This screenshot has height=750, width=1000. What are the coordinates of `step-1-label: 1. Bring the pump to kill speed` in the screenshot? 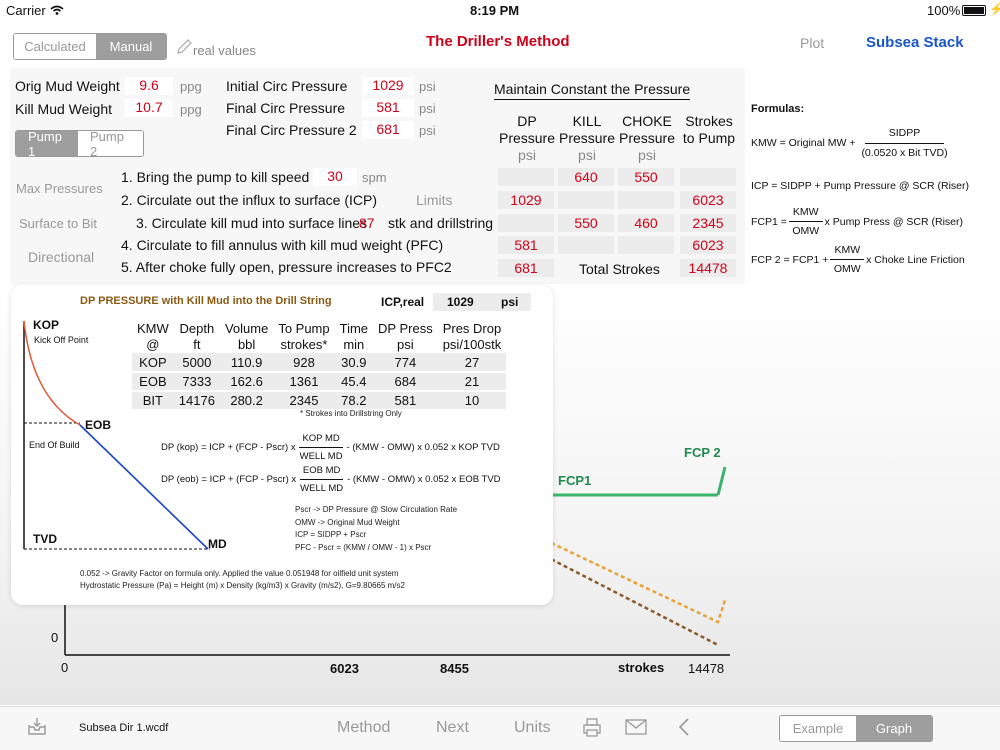 It's located at (215, 177).